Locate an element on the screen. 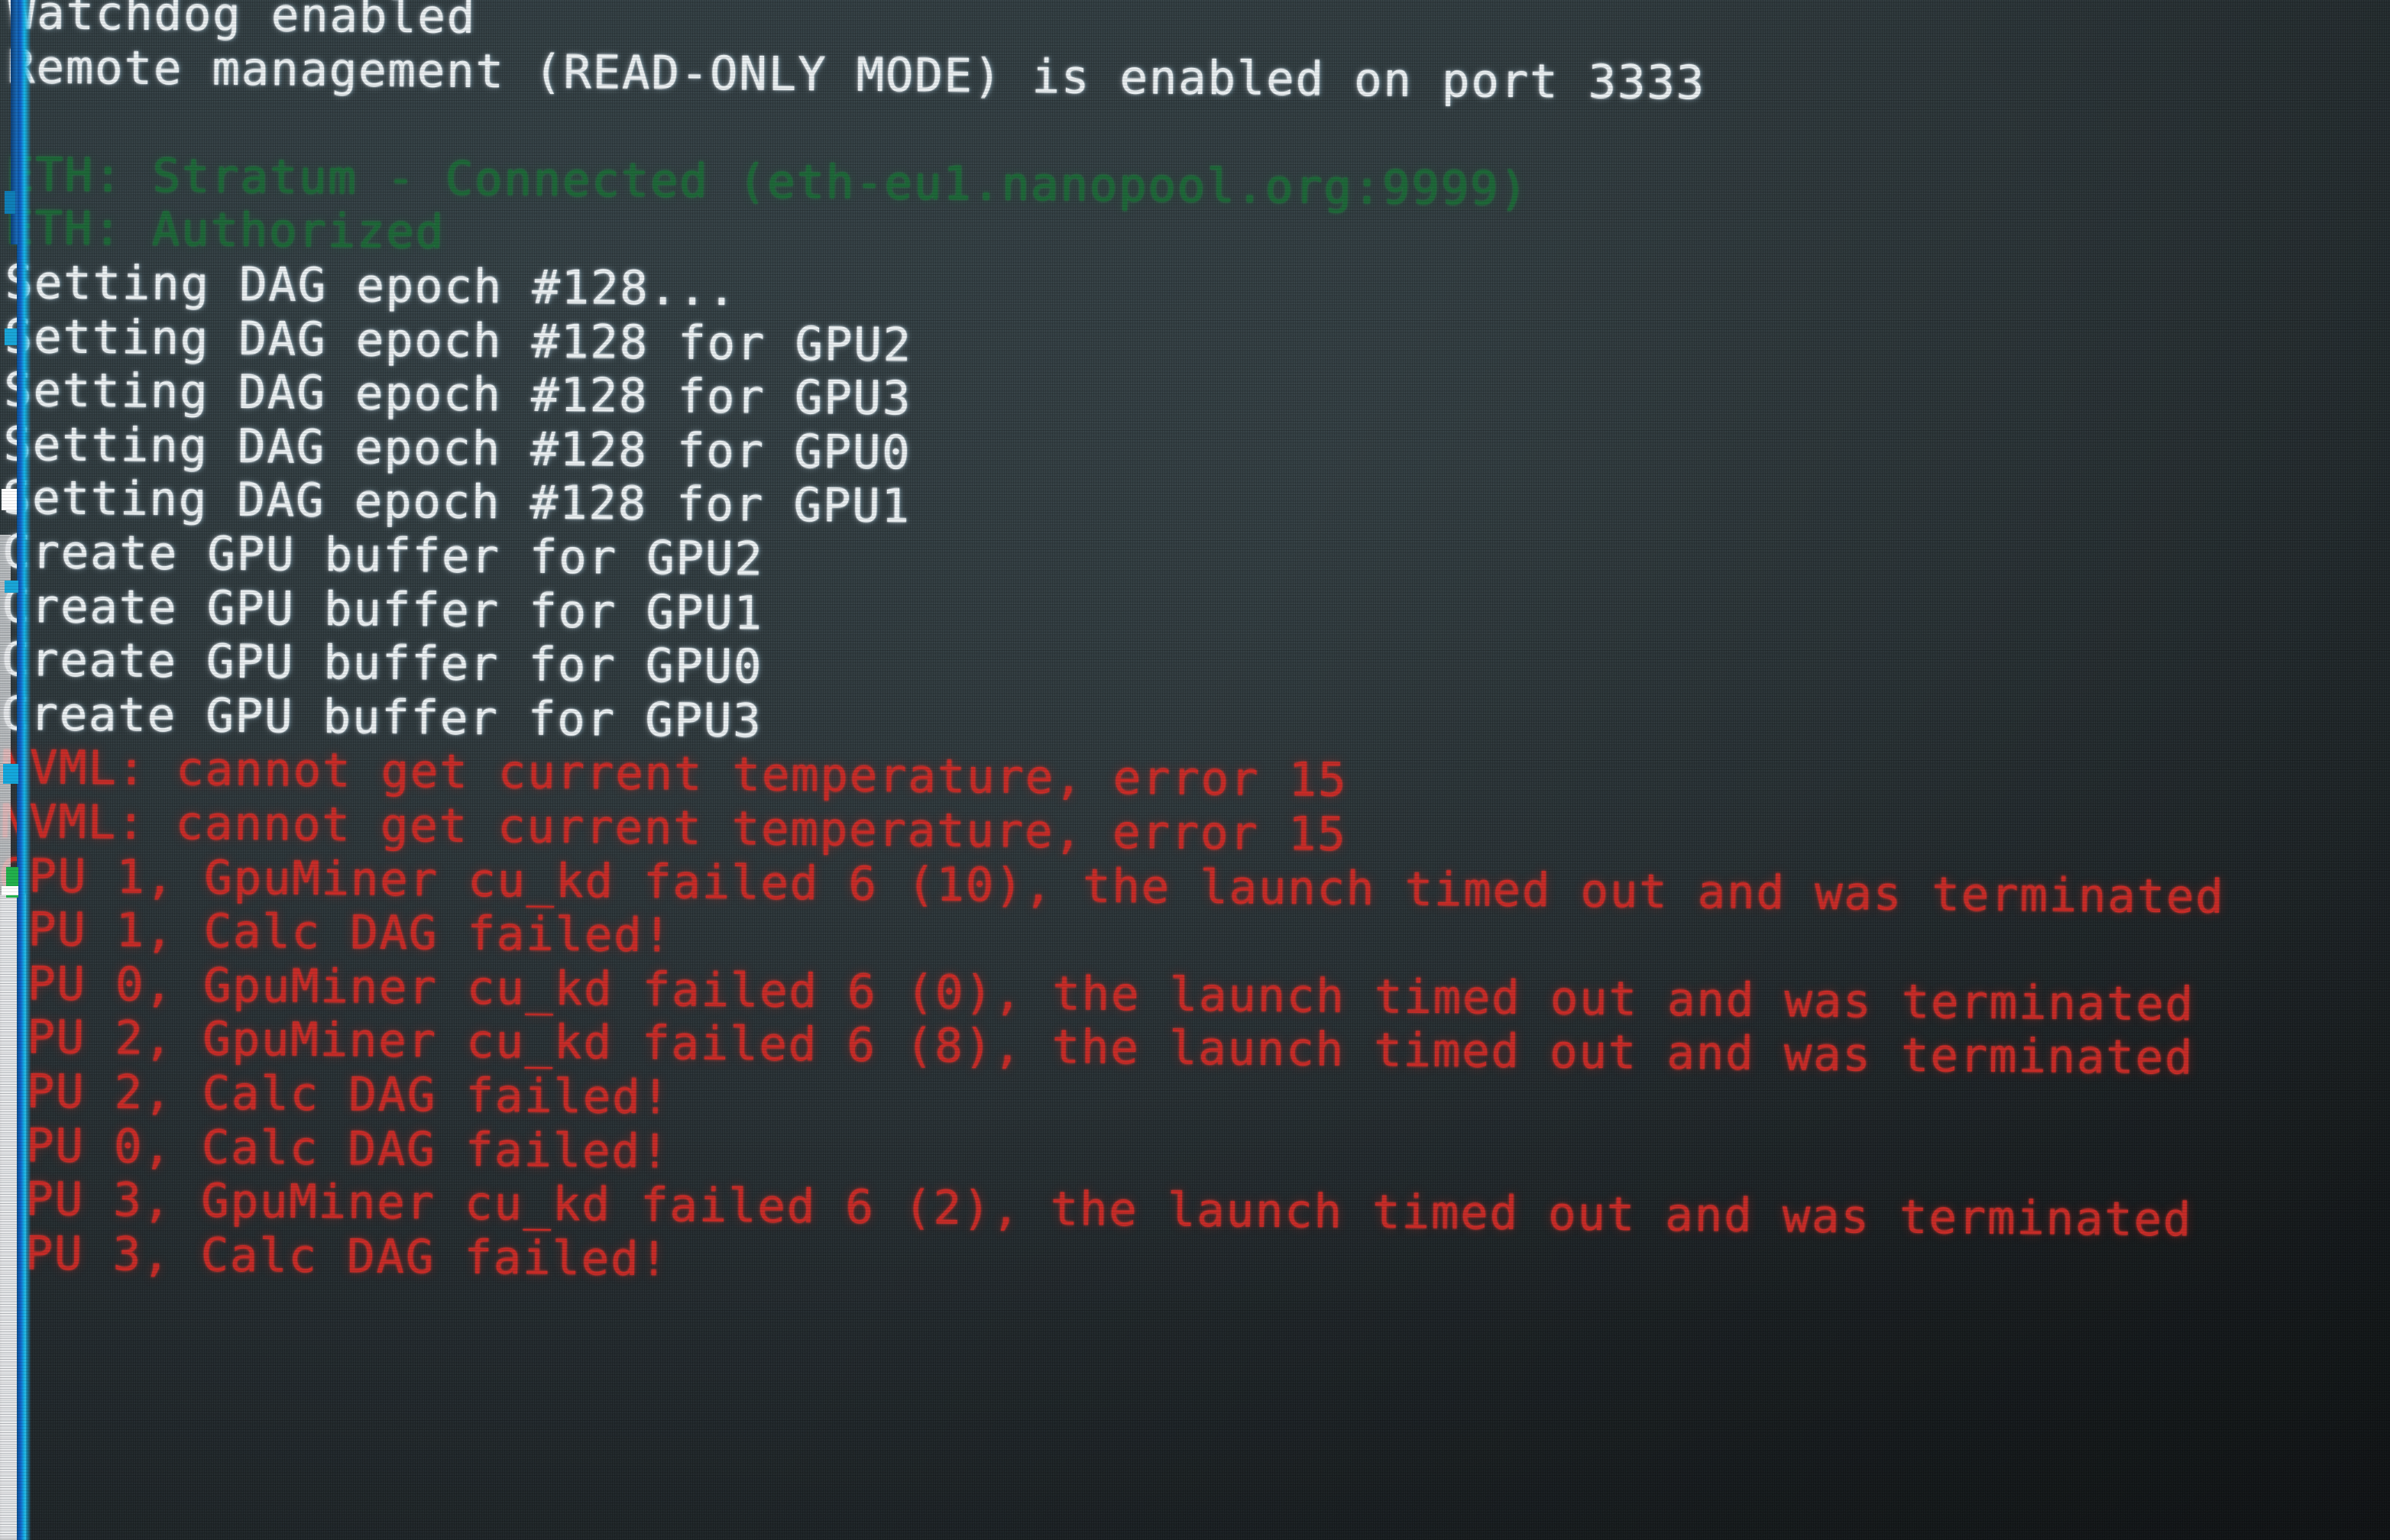 The width and height of the screenshot is (2390, 1540). console-line-gpu0-dag: GPU 0, Calc DAG failed! is located at coordinates (335, 1148).